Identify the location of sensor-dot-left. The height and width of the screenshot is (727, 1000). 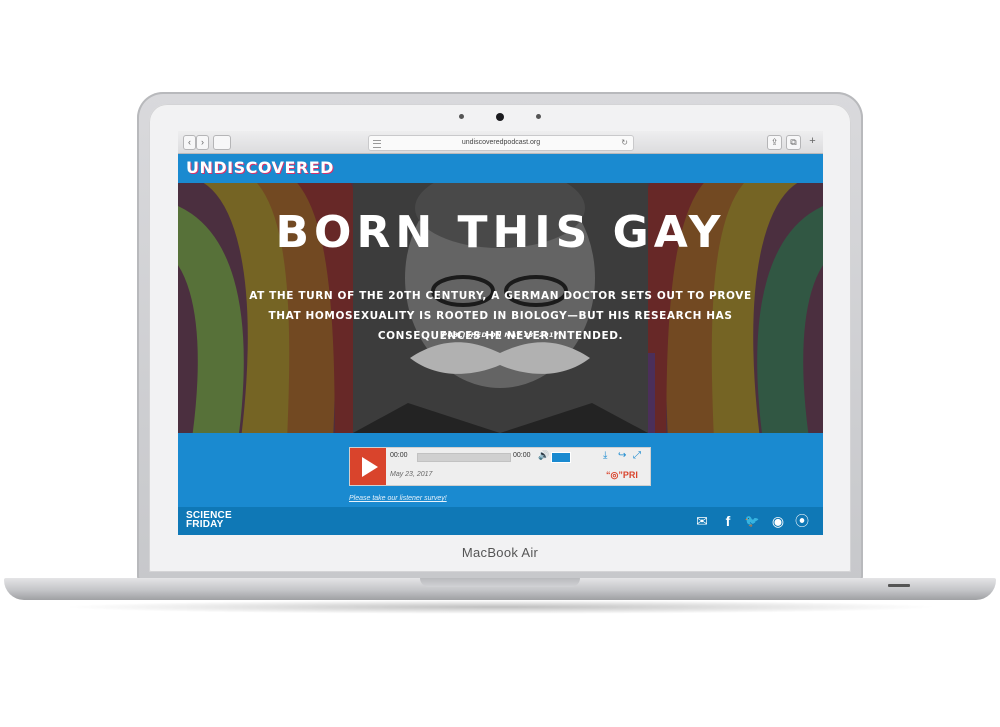
(461, 116).